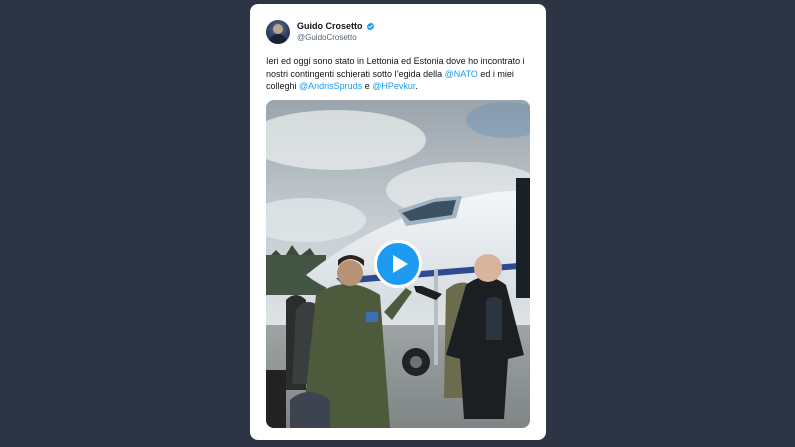 The image size is (795, 447). Describe the element at coordinates (278, 32) in the screenshot. I see `author-avatar` at that location.